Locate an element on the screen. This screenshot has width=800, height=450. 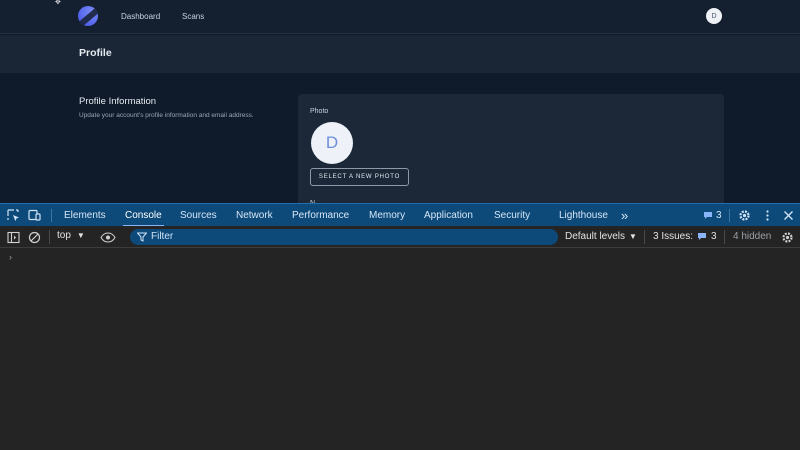
issues-badge: 3 is located at coordinates (712, 215).